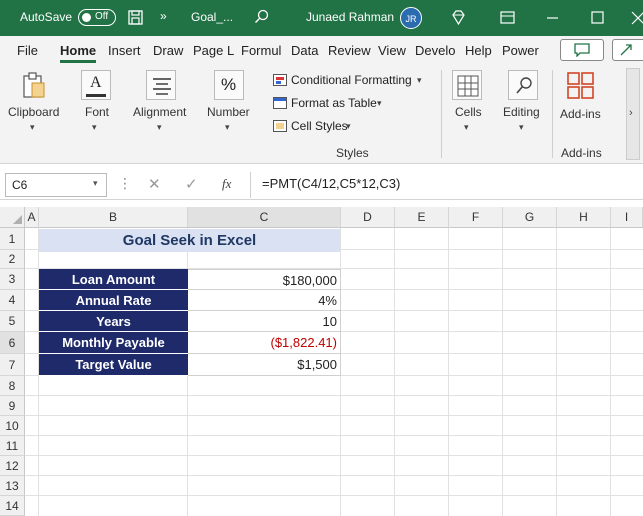  I want to click on maximize-icon, so click(598, 18).